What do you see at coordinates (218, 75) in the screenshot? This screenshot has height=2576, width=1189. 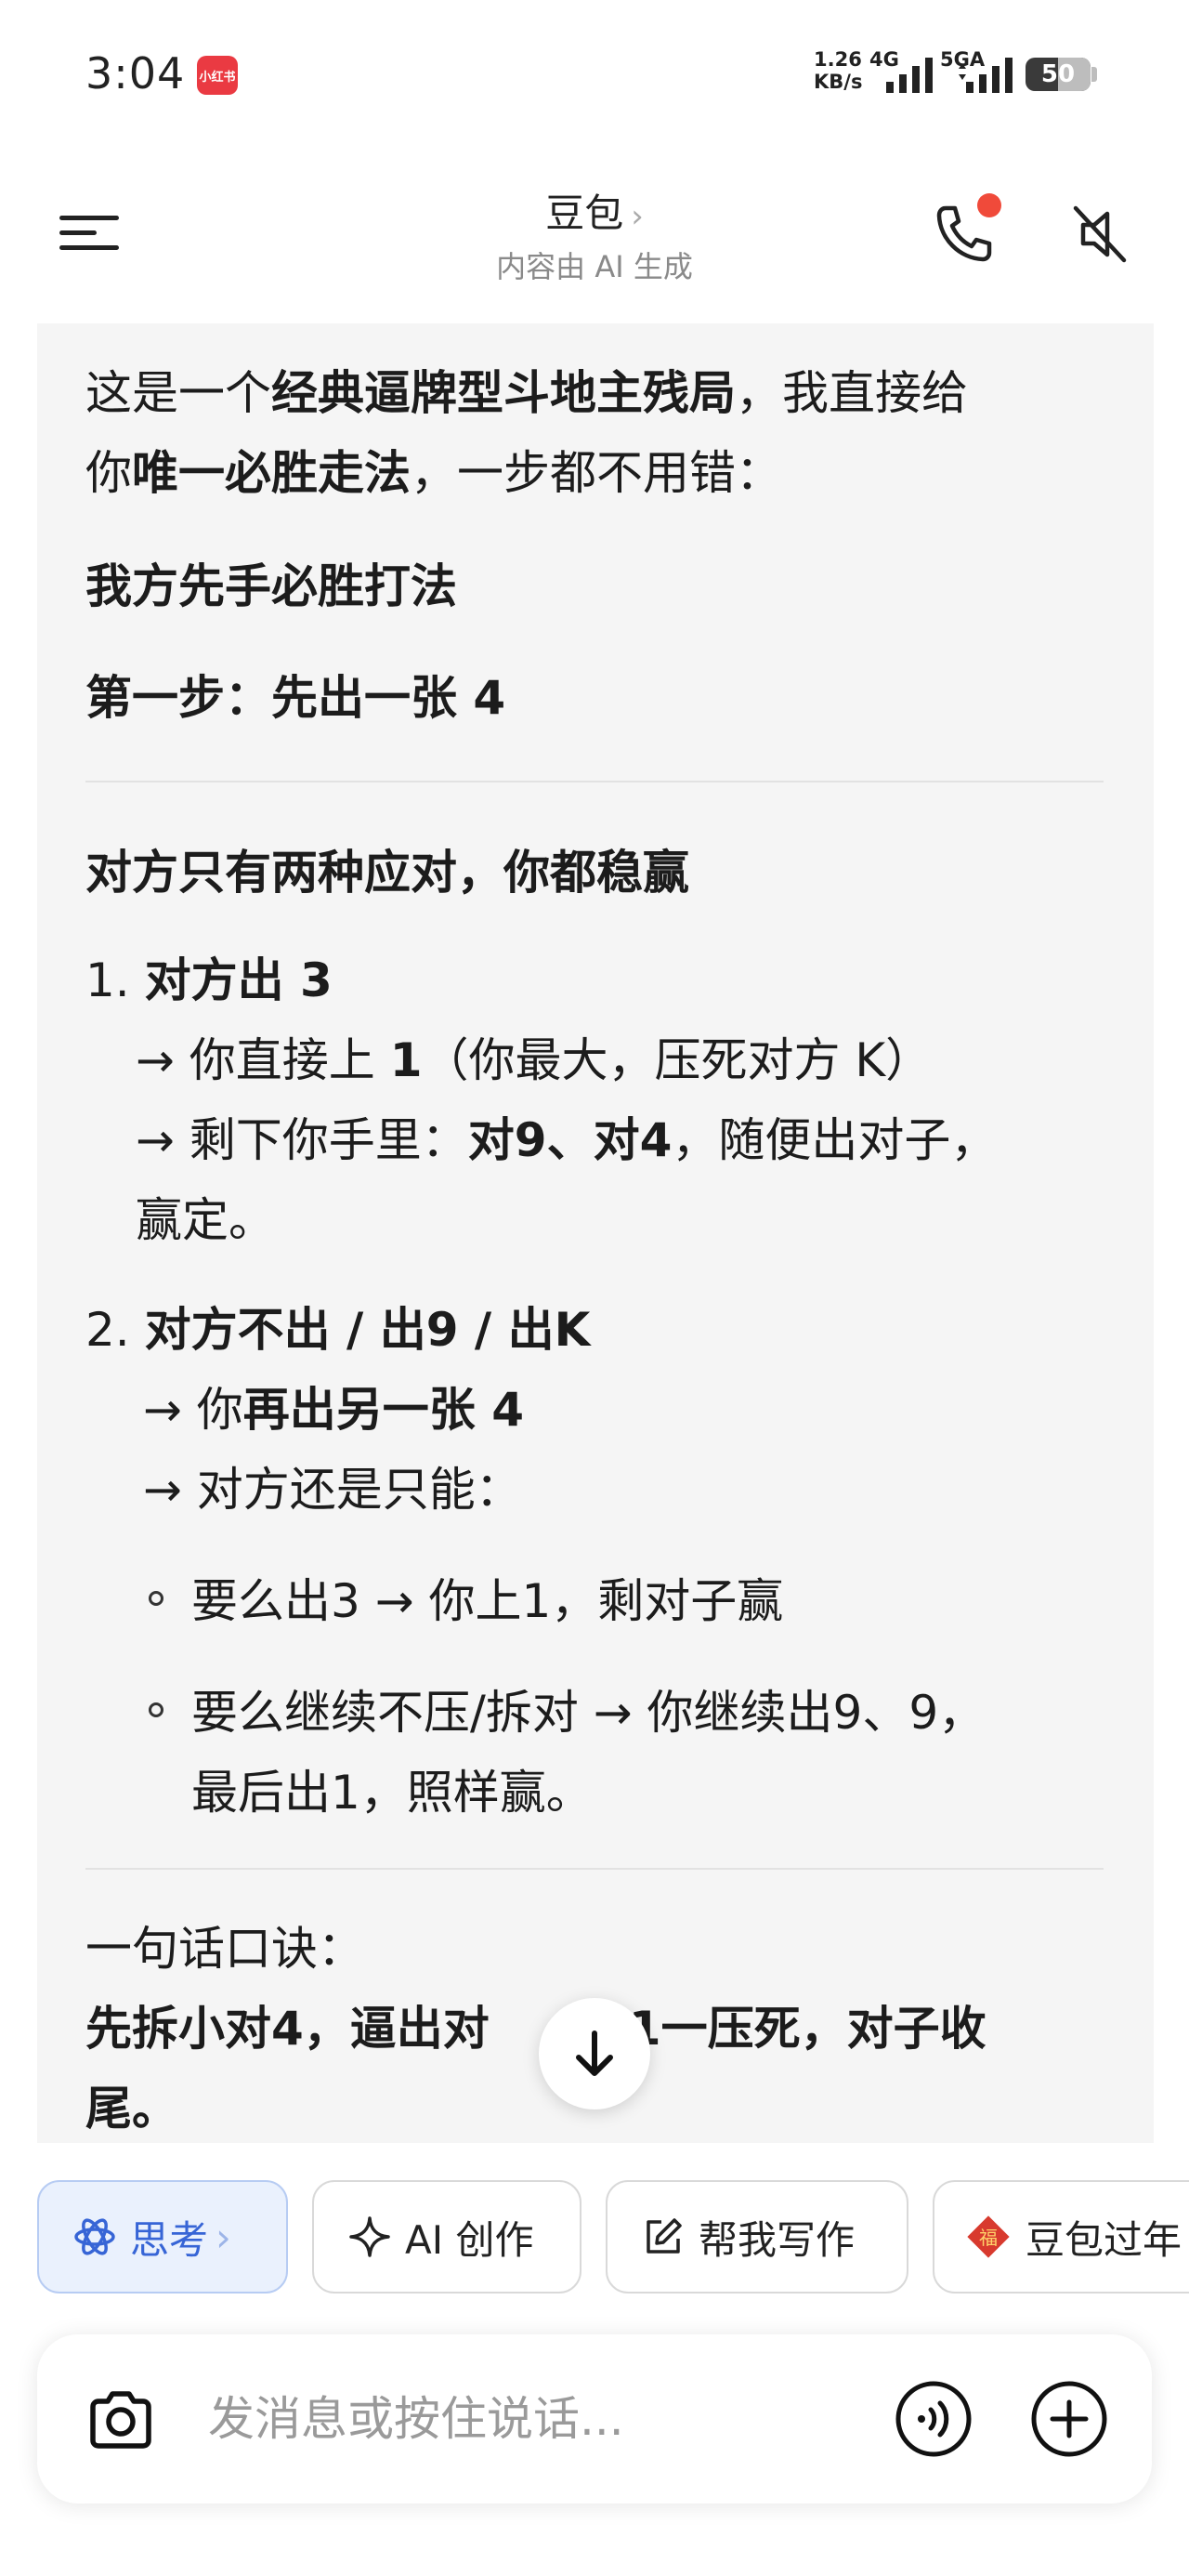 I see `xiaohongshu-app-icon: 小红书` at bounding box center [218, 75].